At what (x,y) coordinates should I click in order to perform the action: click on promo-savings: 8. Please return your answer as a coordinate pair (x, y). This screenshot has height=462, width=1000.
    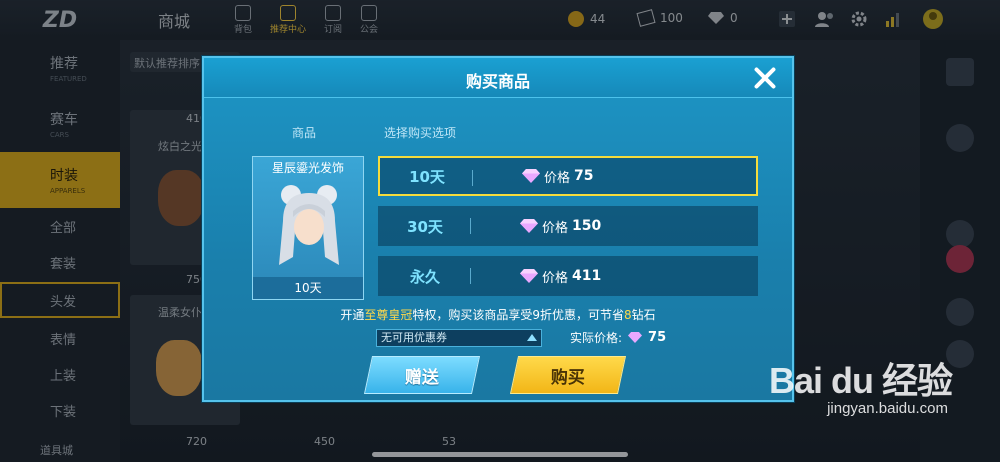
    Looking at the image, I should click on (628, 315).